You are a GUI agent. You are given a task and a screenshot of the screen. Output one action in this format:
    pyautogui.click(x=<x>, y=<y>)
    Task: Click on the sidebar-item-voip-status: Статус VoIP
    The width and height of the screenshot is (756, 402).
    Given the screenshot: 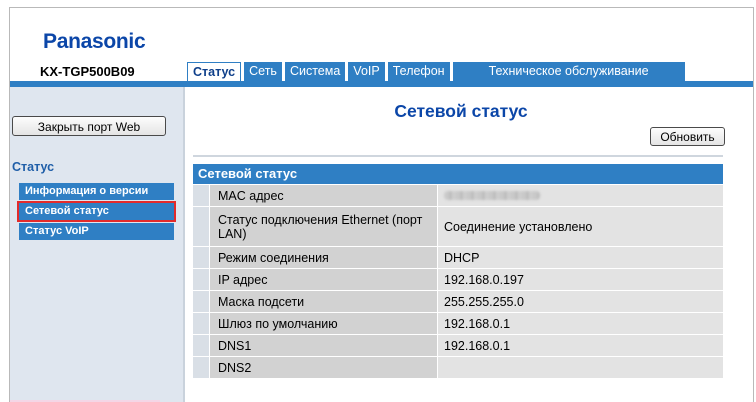 What is the action you would take?
    pyautogui.click(x=96, y=231)
    